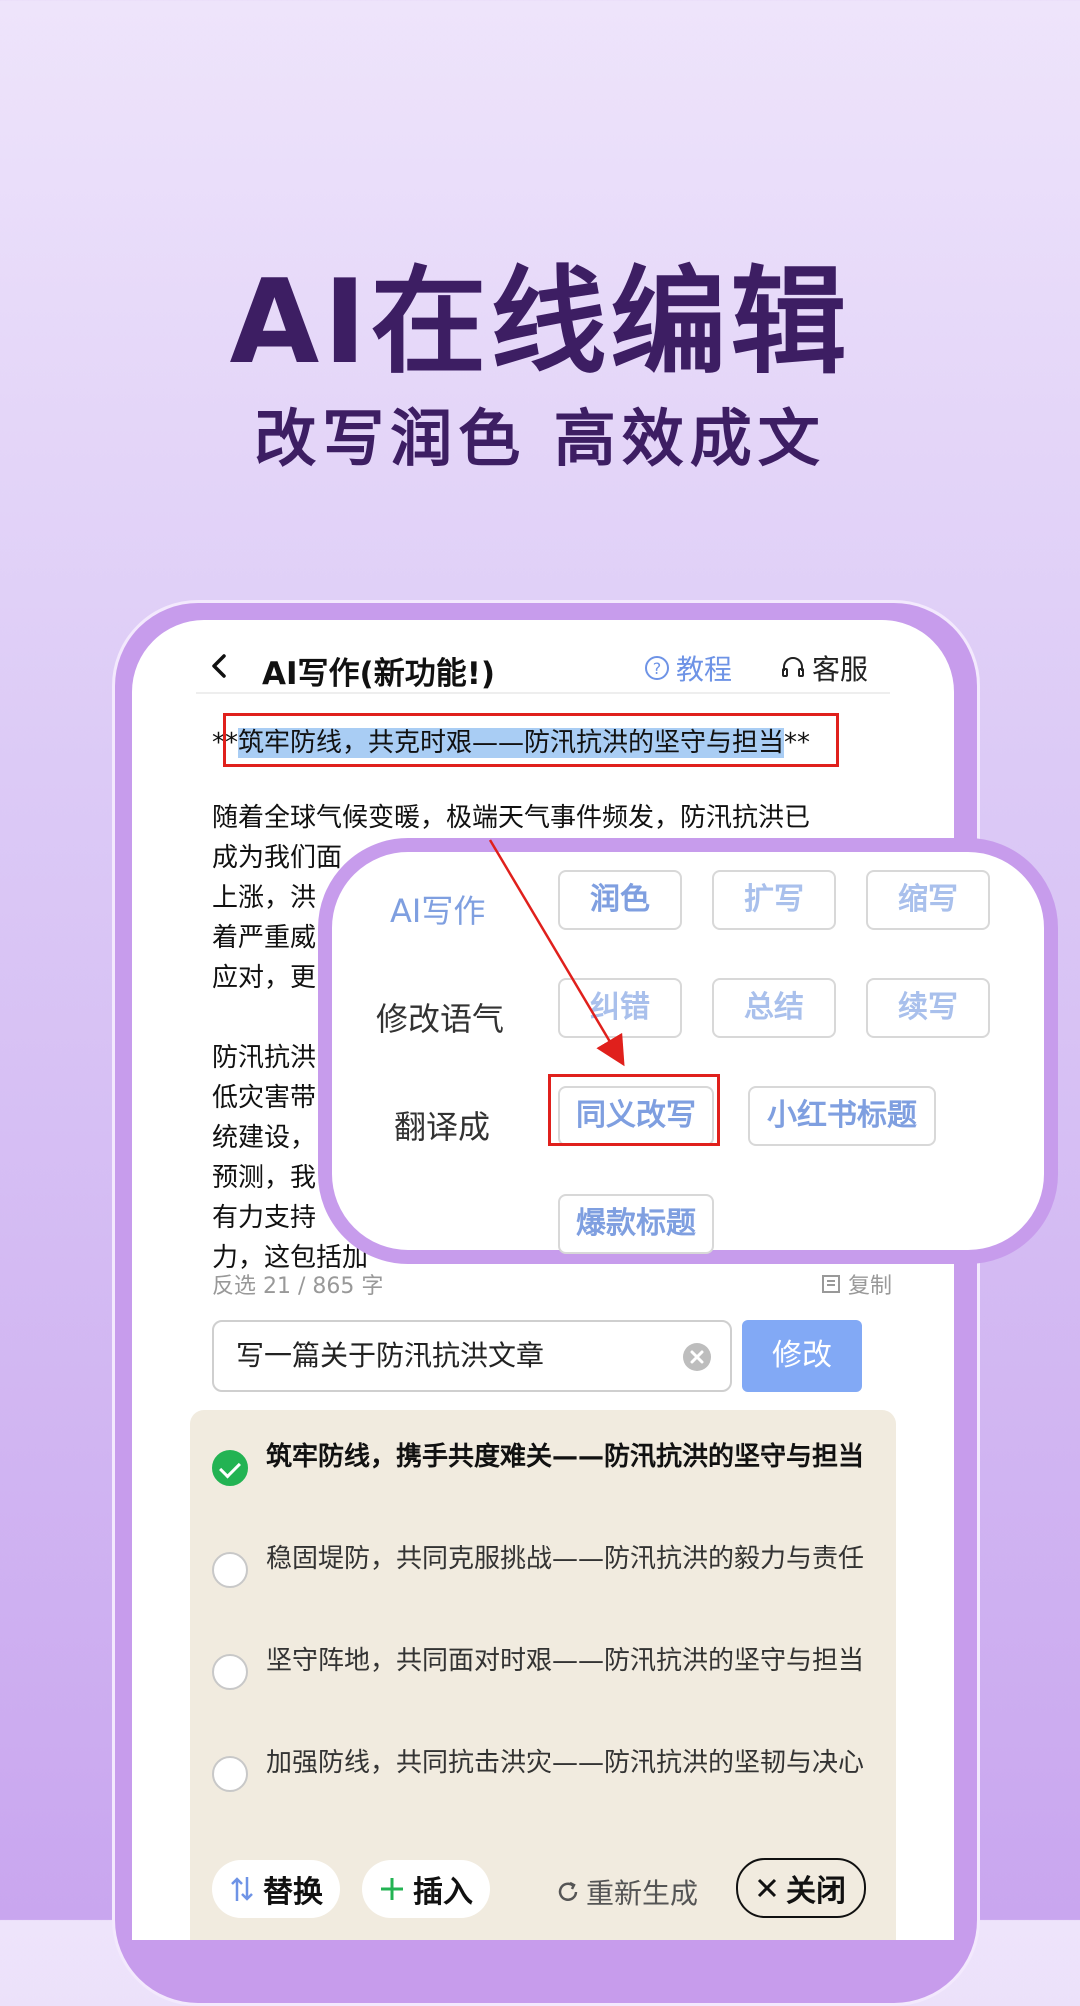 The height and width of the screenshot is (2006, 1080). I want to click on chip-shorten: 缩写, so click(928, 900).